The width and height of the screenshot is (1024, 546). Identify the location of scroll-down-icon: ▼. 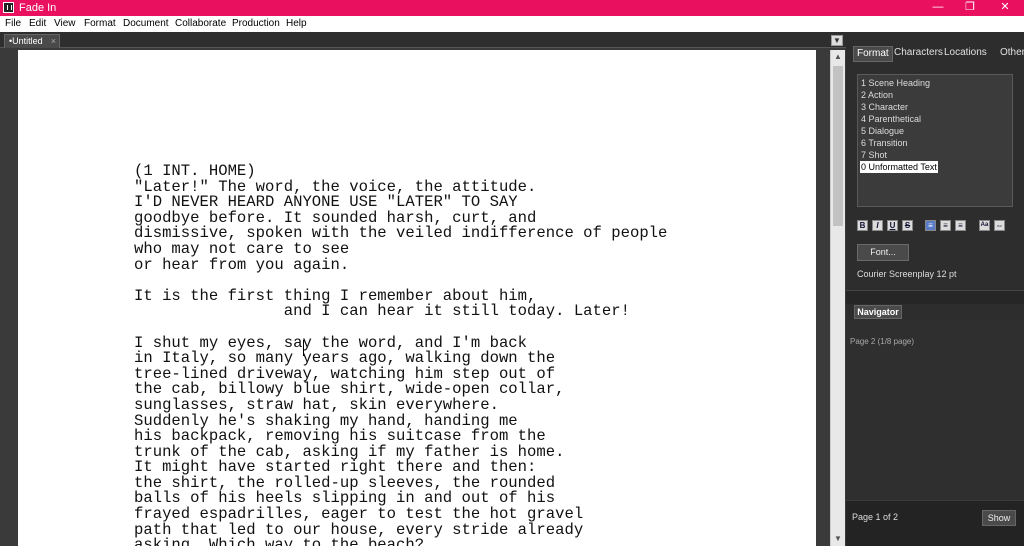
(838, 539).